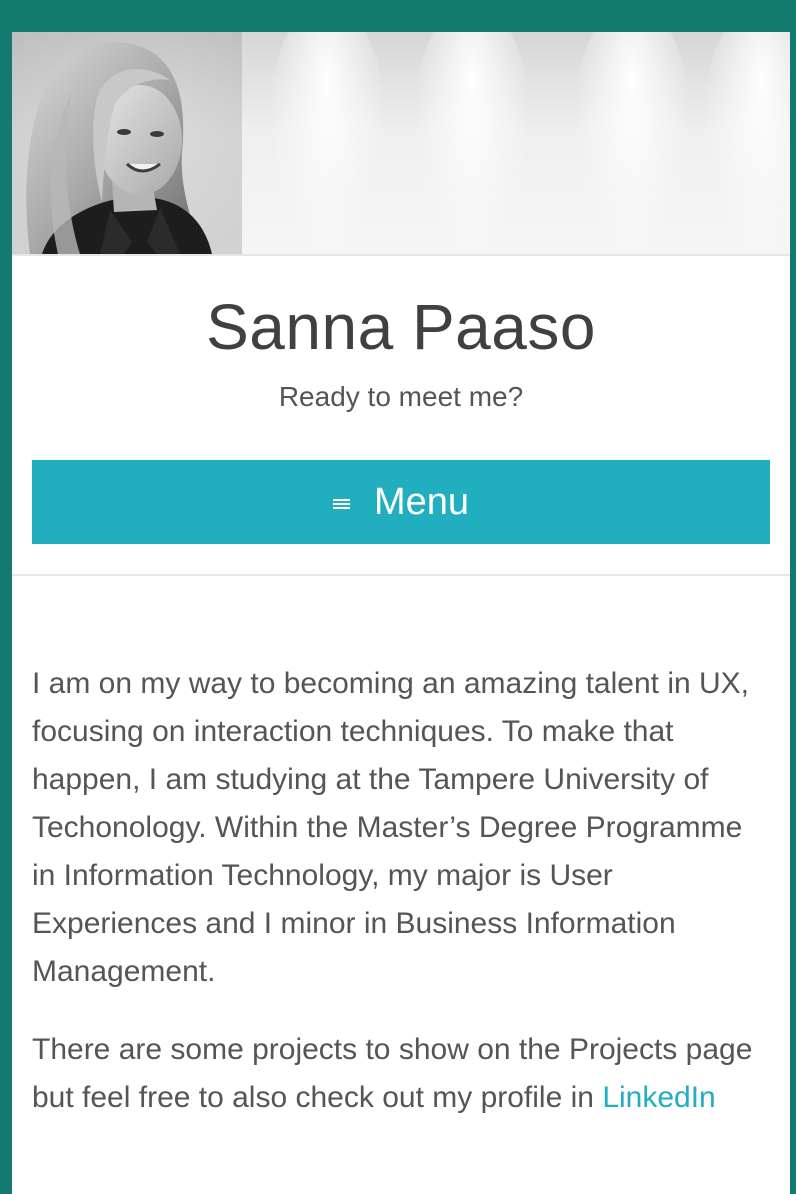  I want to click on linkedin-link: LinkedIn, so click(658, 1097).